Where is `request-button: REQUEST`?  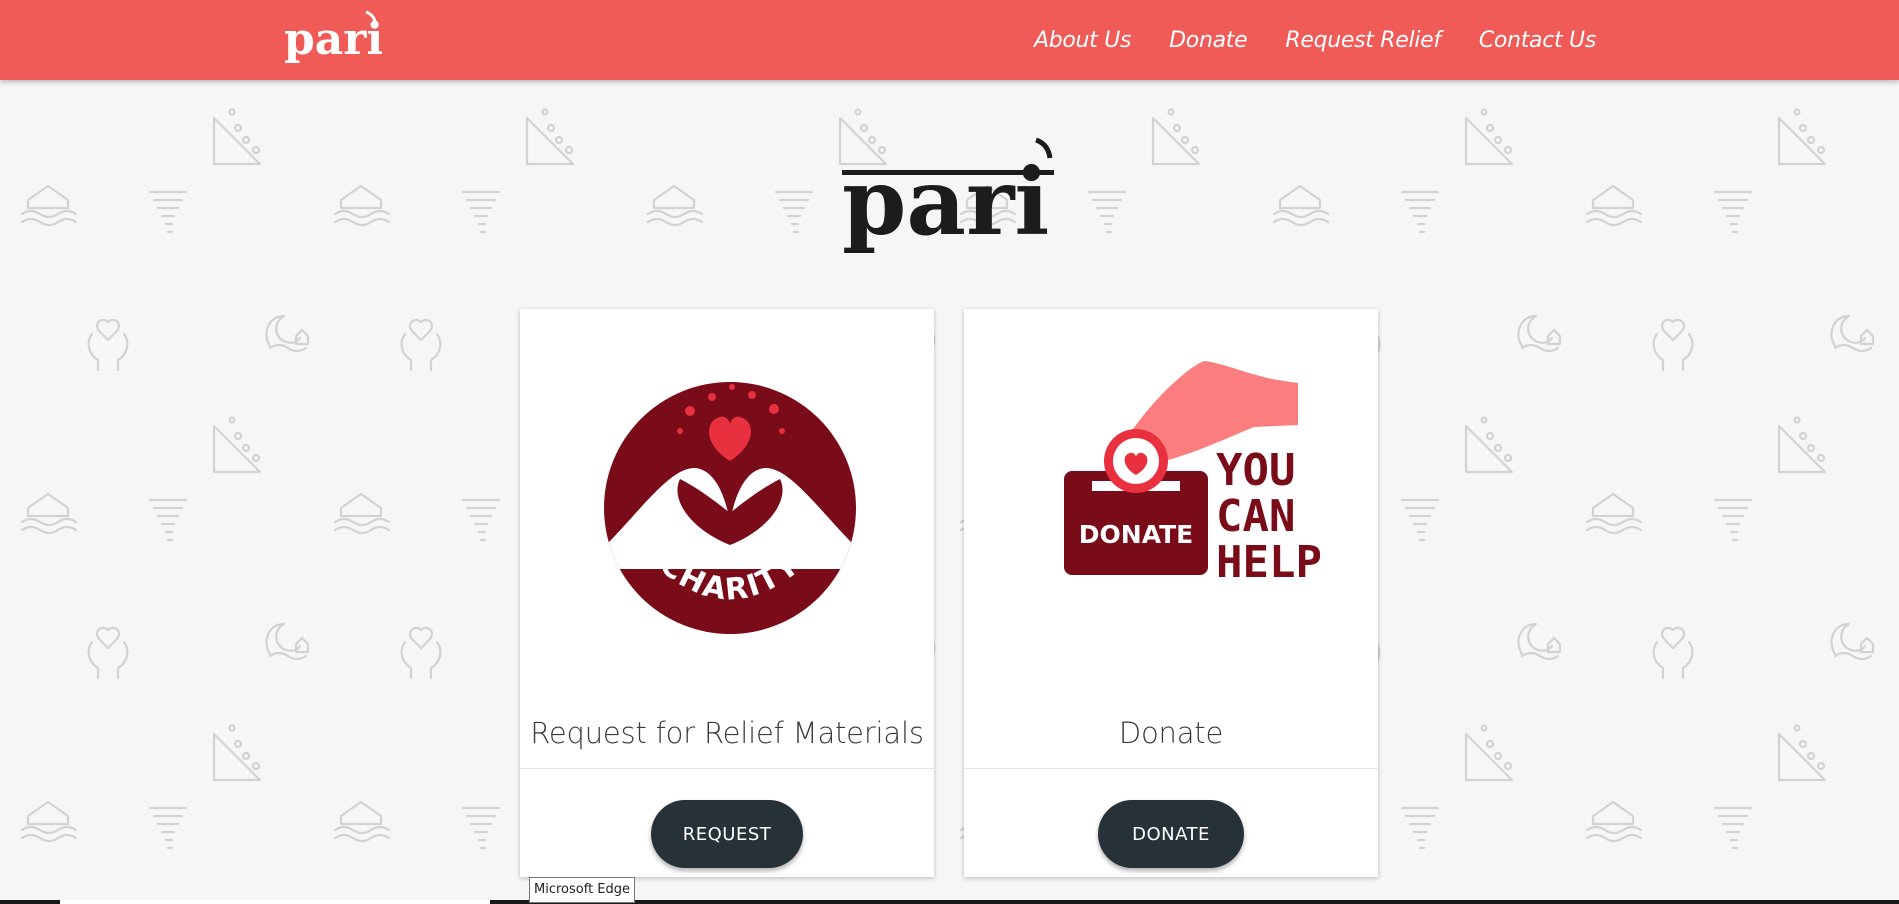 request-button: REQUEST is located at coordinates (727, 834).